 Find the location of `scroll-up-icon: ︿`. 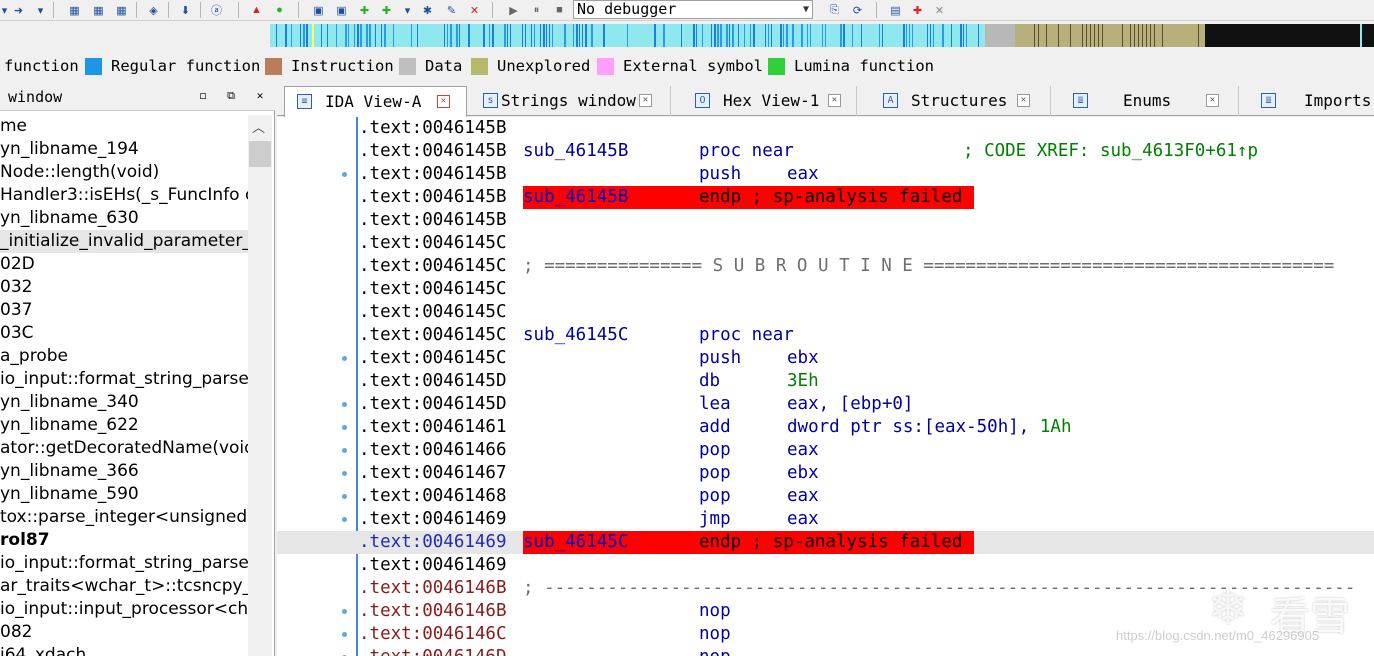

scroll-up-icon: ︿ is located at coordinates (258, 126).